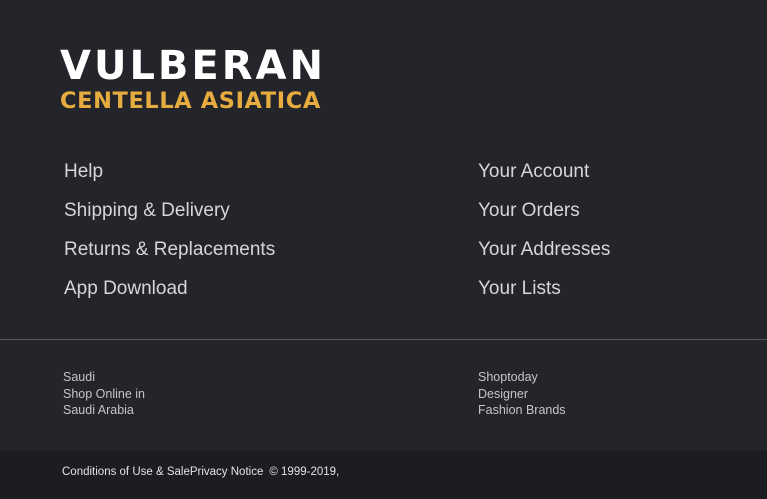 The height and width of the screenshot is (499, 767). What do you see at coordinates (227, 472) in the screenshot?
I see `privacy-notice-link: Privacy Notice` at bounding box center [227, 472].